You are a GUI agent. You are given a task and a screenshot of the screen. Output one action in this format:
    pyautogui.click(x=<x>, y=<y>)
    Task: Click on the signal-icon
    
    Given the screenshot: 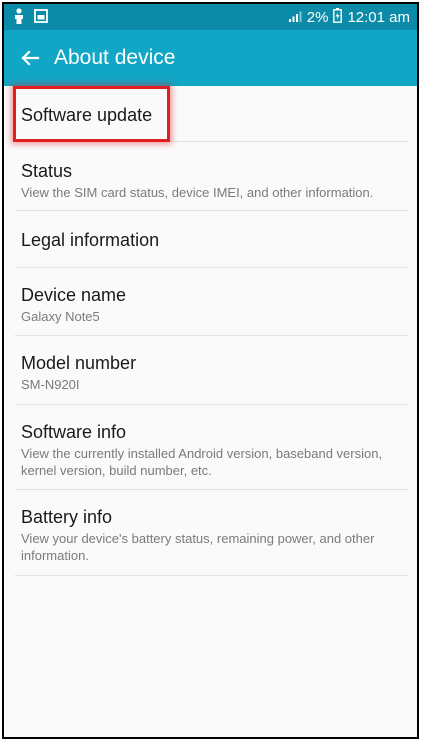 What is the action you would take?
    pyautogui.click(x=295, y=18)
    